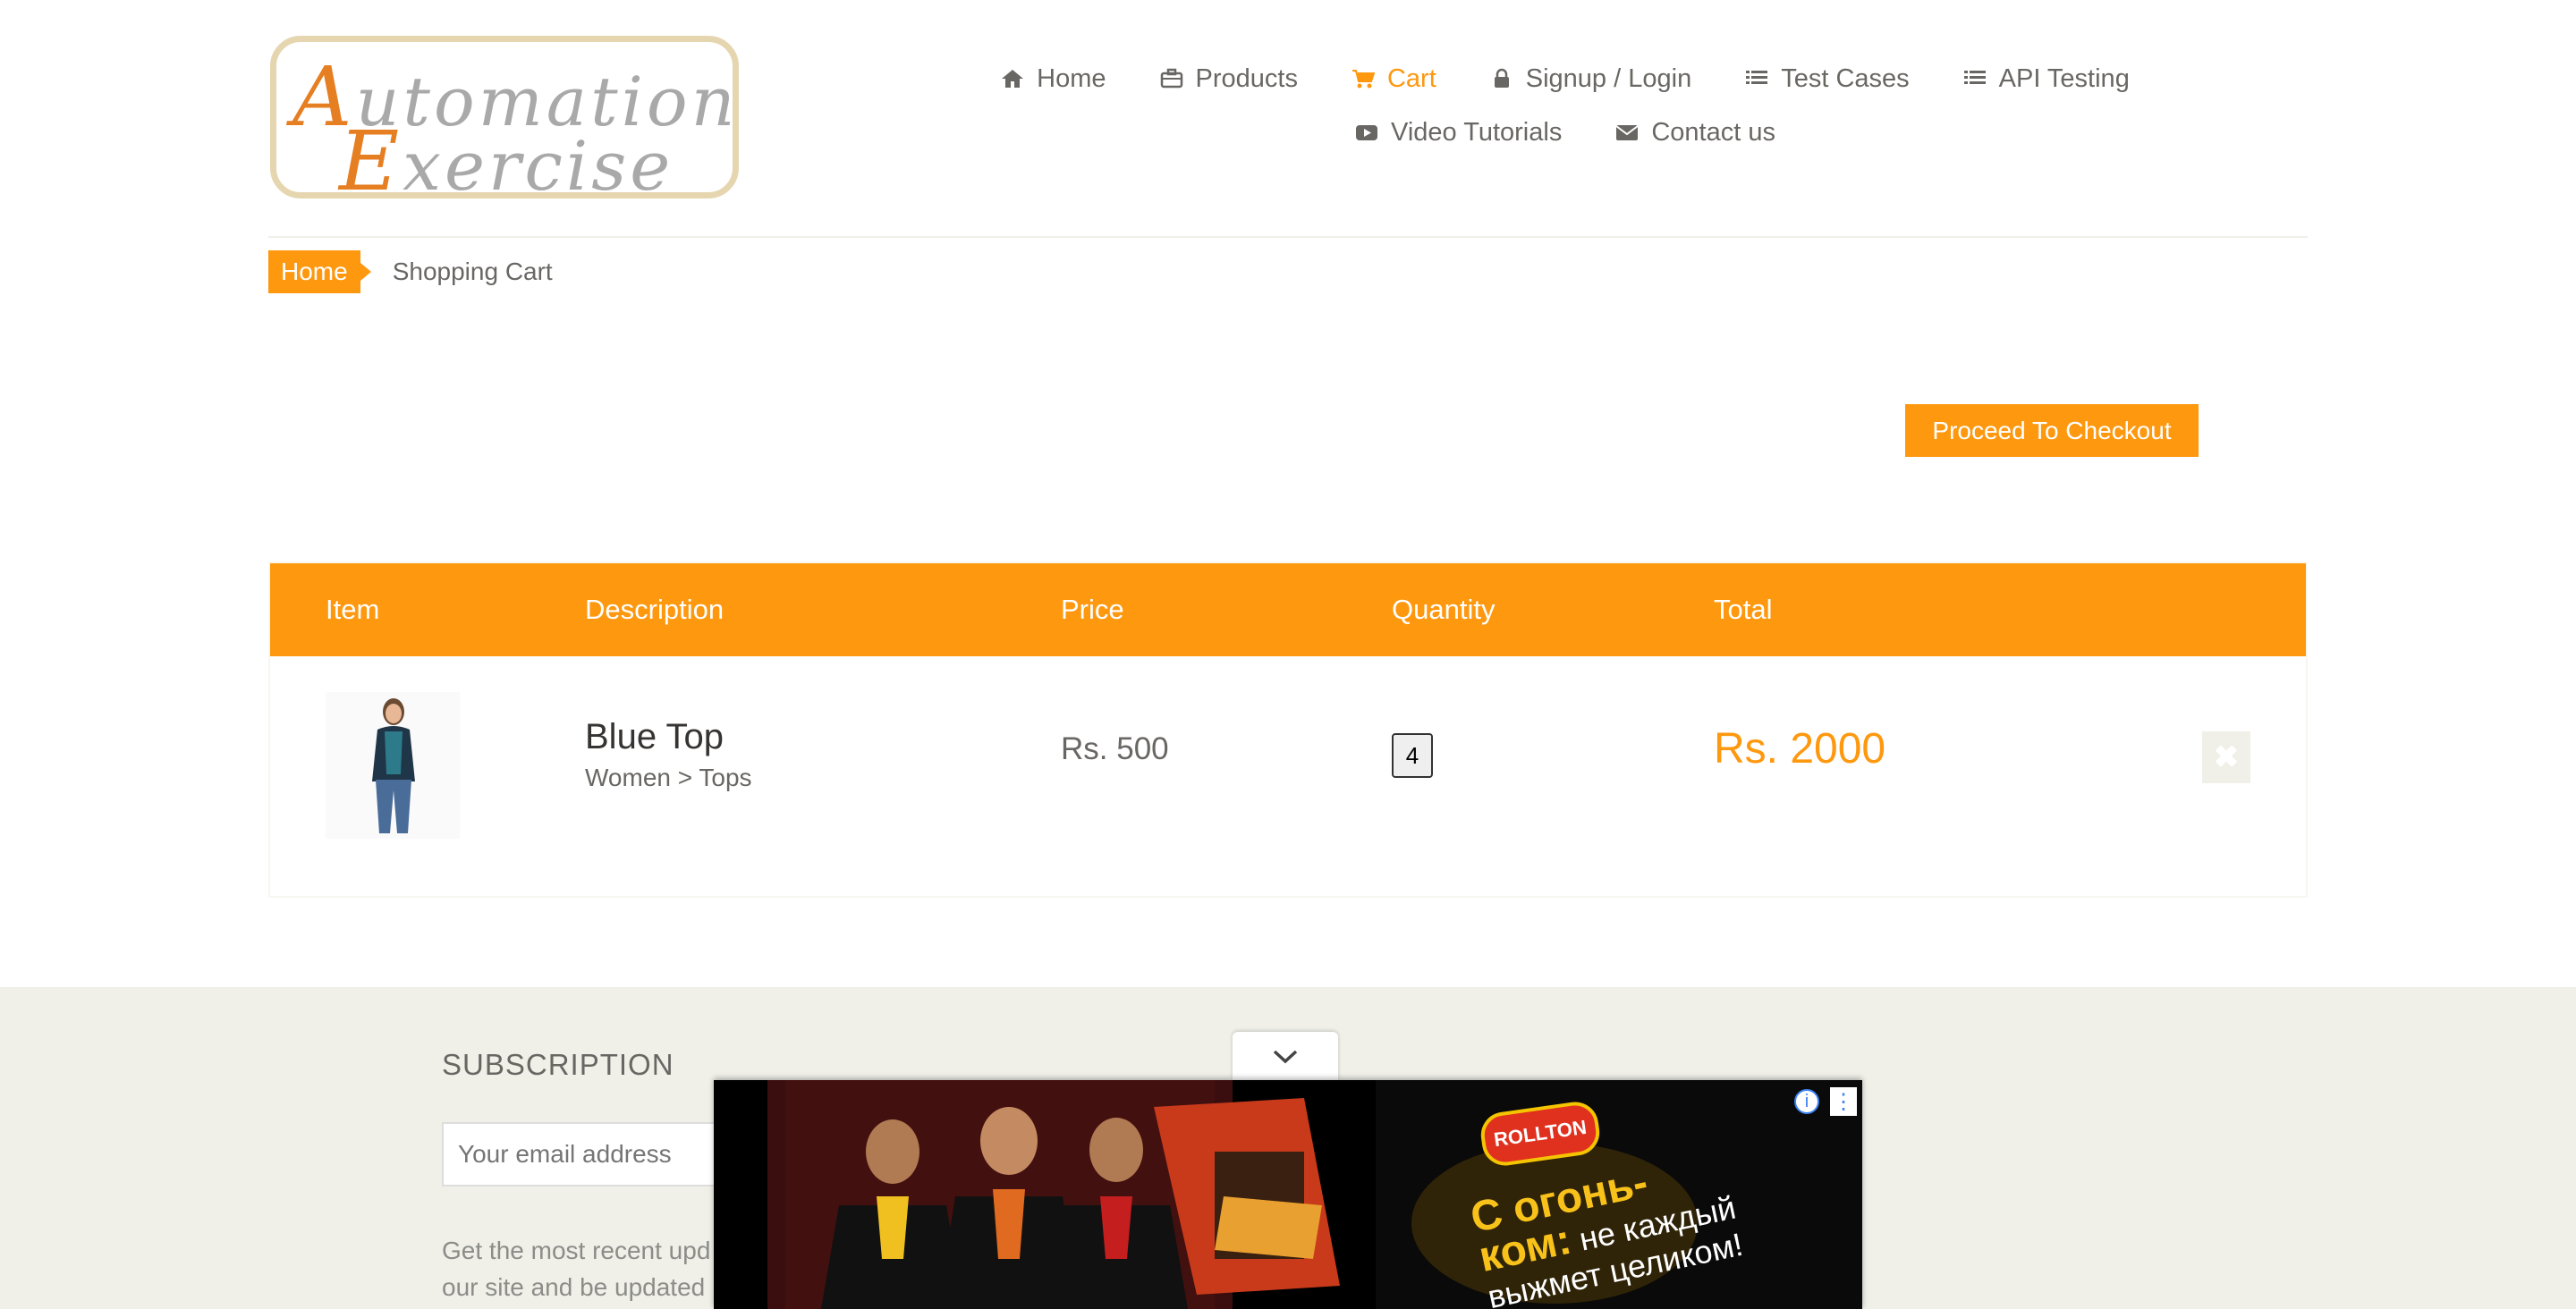  I want to click on delete-item-button: ✖, so click(2226, 757).